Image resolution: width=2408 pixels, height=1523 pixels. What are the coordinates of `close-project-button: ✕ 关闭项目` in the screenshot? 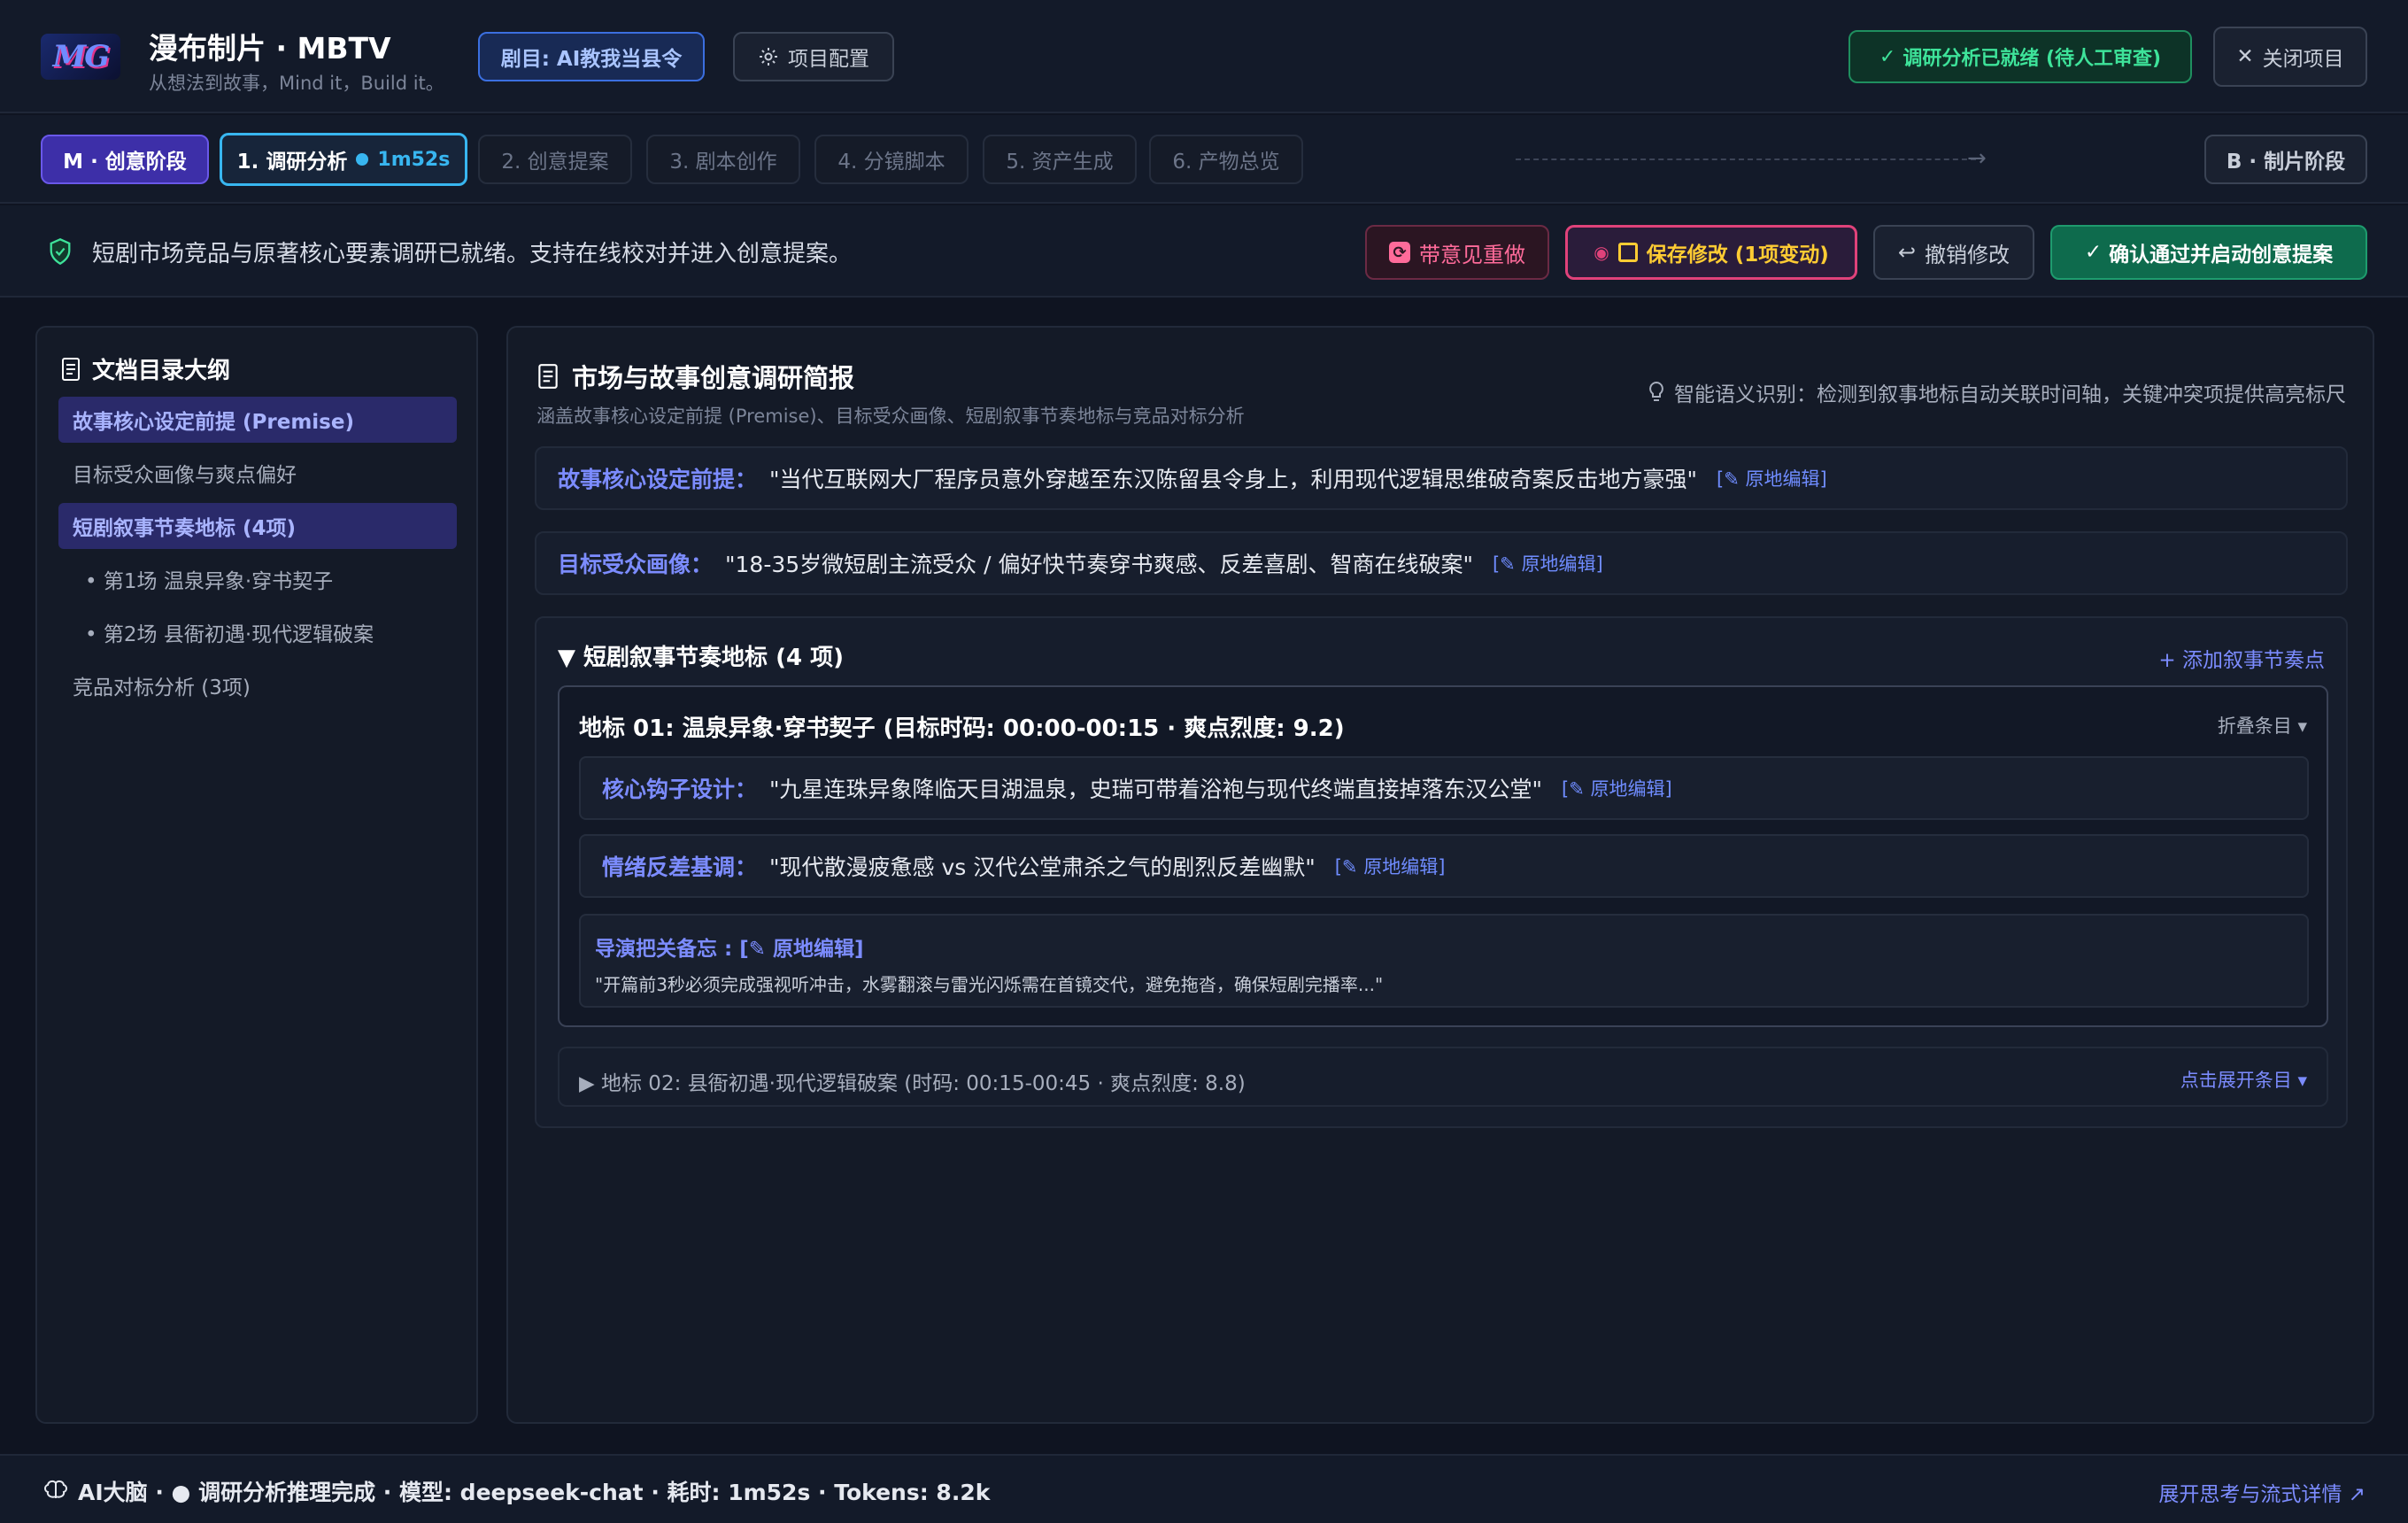 It's located at (2290, 57).